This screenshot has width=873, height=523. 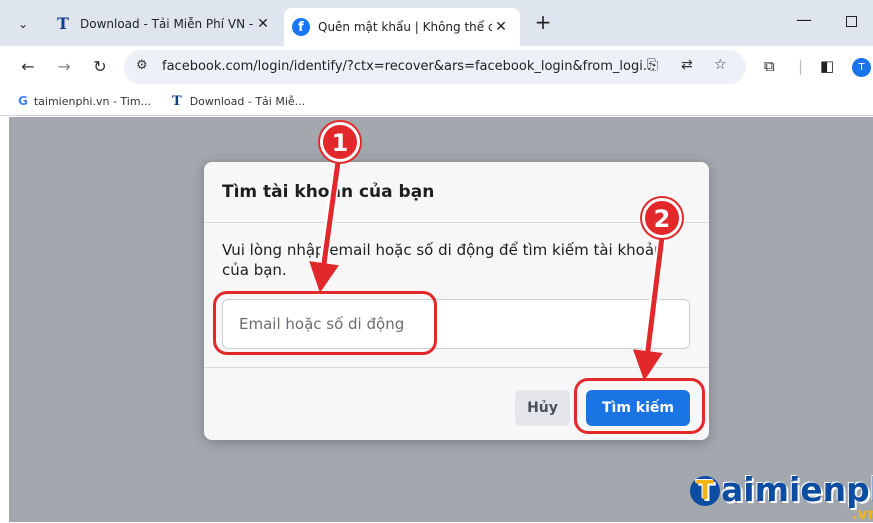 I want to click on minimize-icon: —, so click(x=804, y=19).